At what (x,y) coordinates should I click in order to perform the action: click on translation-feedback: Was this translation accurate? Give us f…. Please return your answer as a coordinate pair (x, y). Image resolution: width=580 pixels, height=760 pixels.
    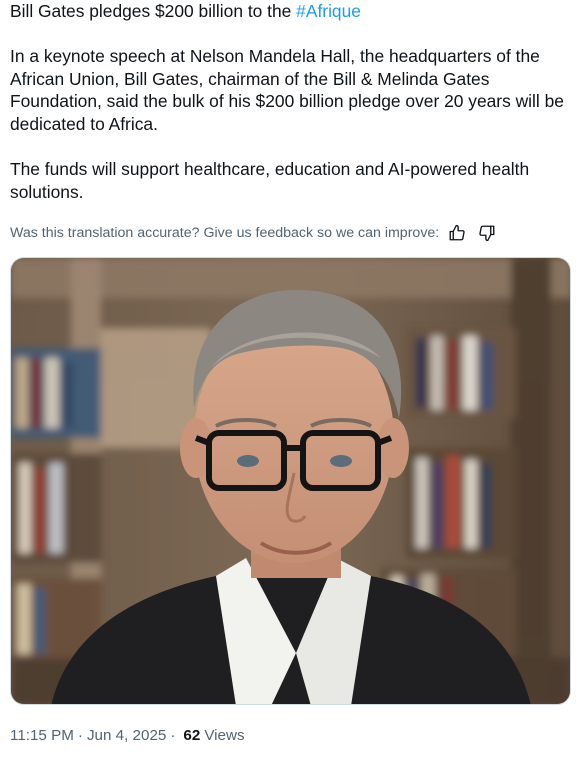
    Looking at the image, I should click on (290, 233).